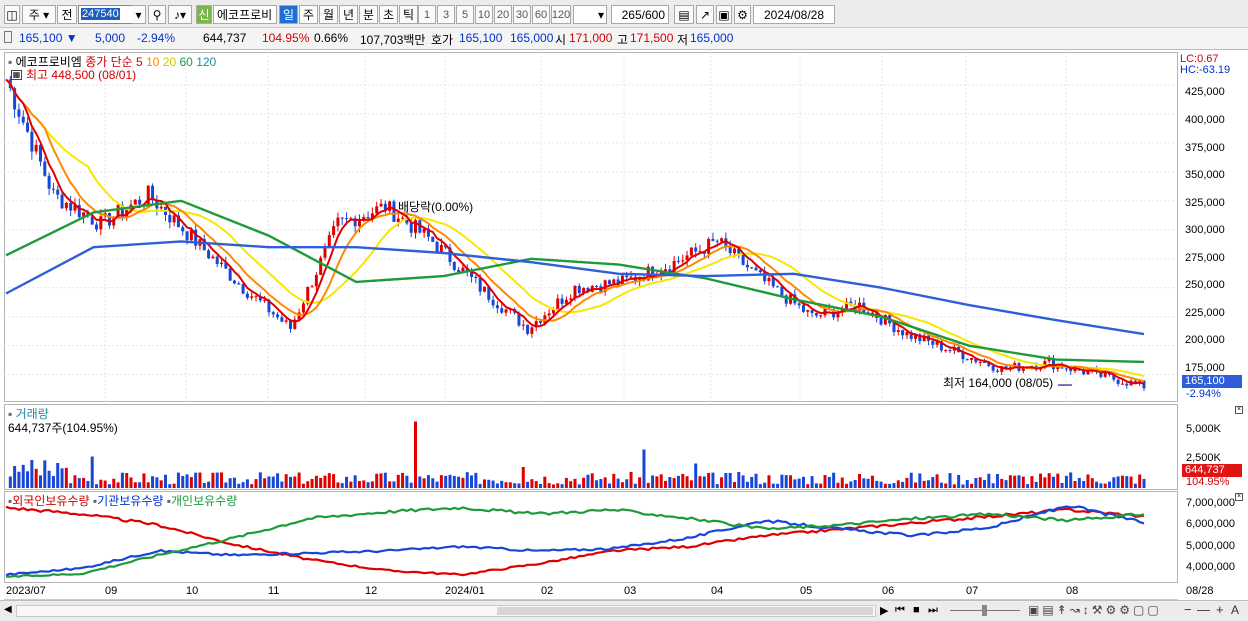 Image resolution: width=1248 pixels, height=621 pixels. What do you see at coordinates (623, 40) in the screenshot?
I see `high-label: 고` at bounding box center [623, 40].